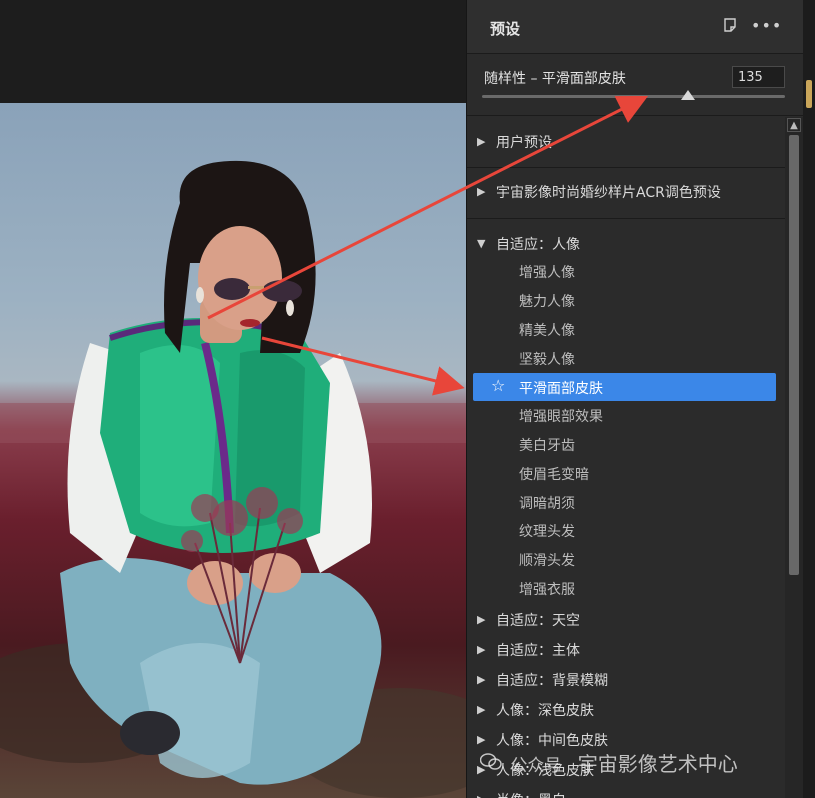 The image size is (815, 798). Describe the element at coordinates (608, 193) in the screenshot. I see `group-label: 宇宙影像时尚婚纱样片ACR调色预设` at that location.